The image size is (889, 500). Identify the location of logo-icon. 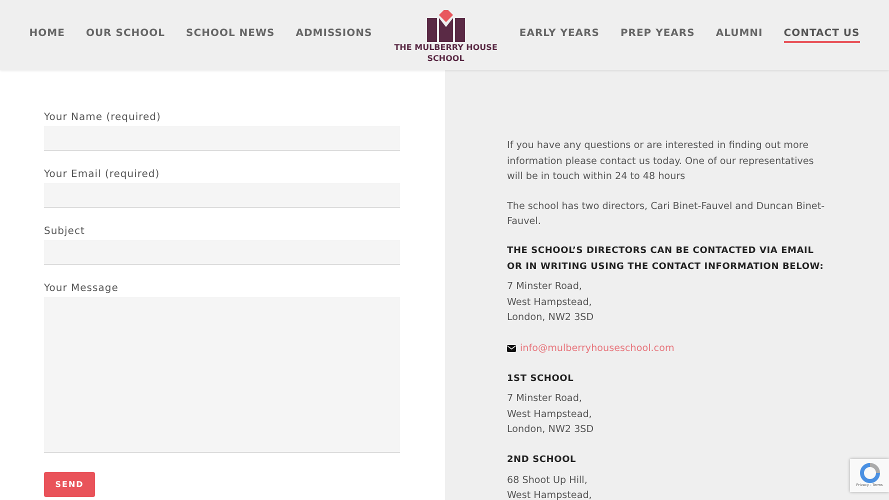
(445, 26).